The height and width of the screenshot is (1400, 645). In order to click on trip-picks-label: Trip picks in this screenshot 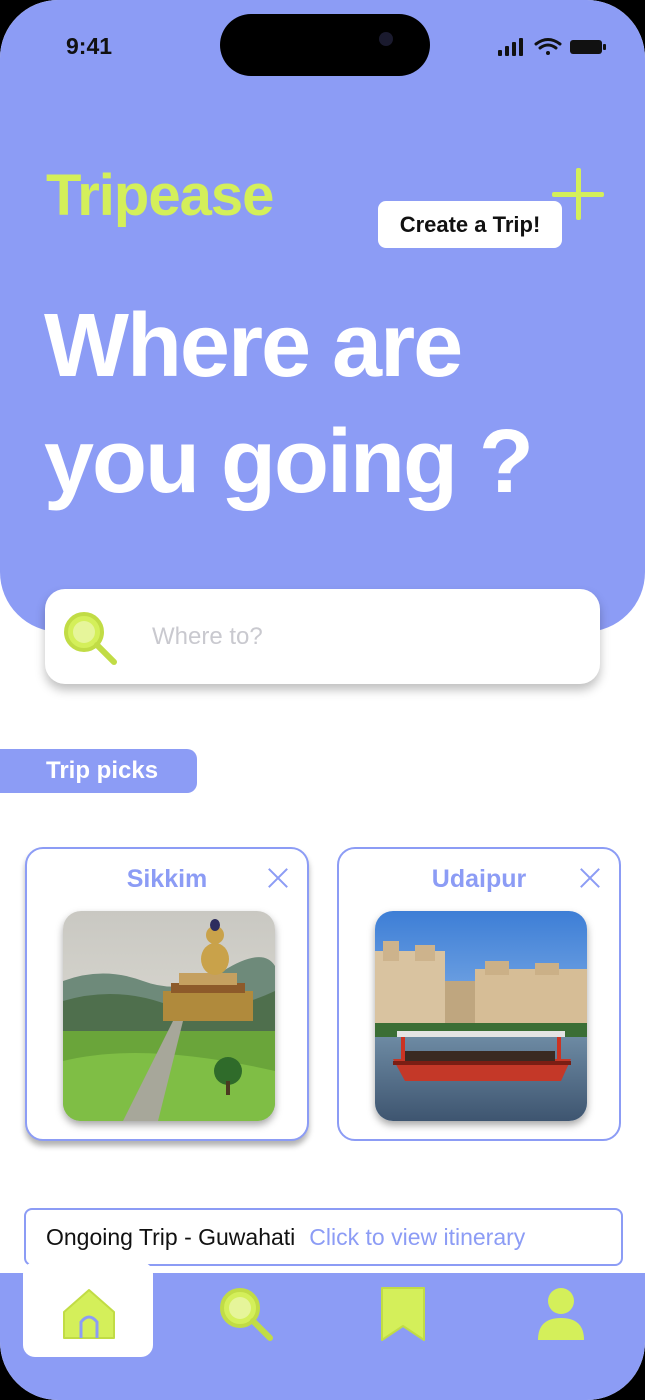, I will do `click(98, 771)`.